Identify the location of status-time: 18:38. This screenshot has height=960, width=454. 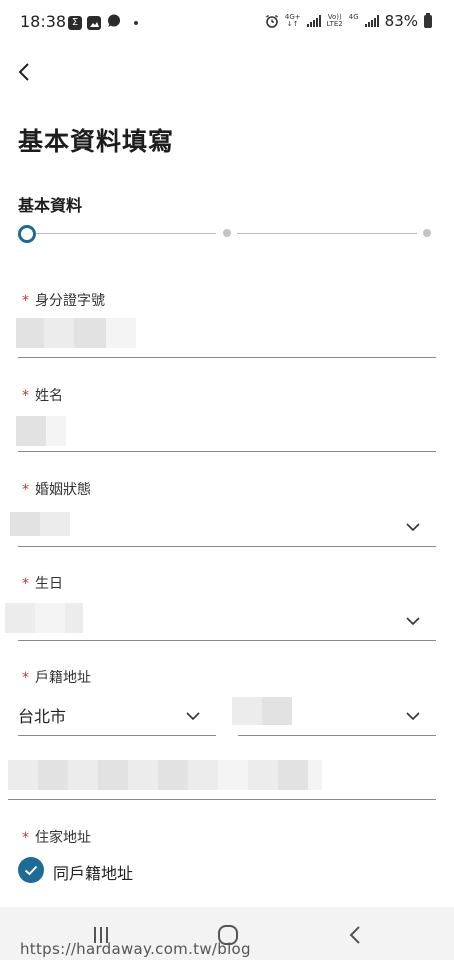
(43, 21).